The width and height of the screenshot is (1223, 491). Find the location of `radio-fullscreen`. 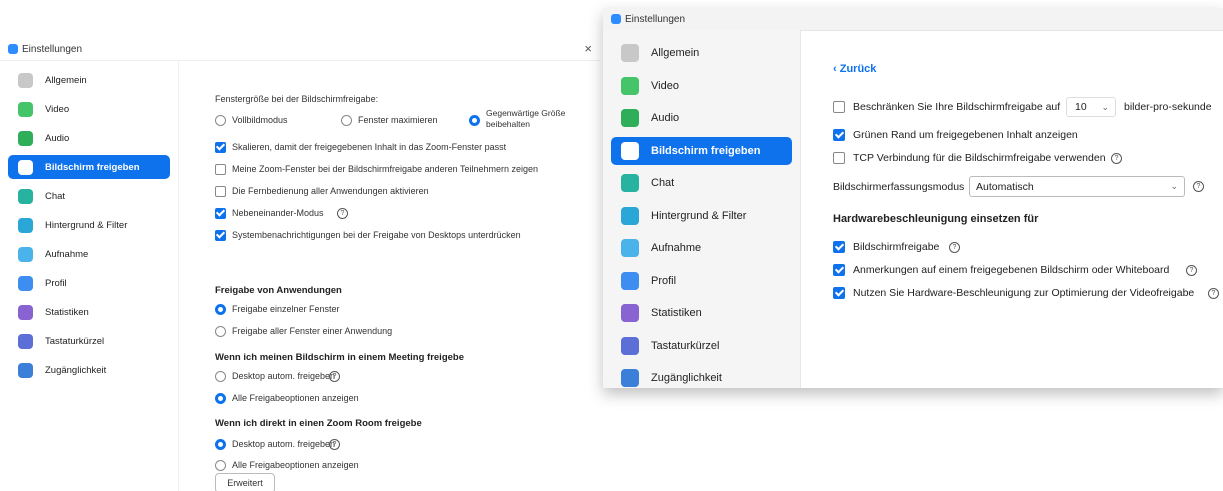

radio-fullscreen is located at coordinates (220, 120).